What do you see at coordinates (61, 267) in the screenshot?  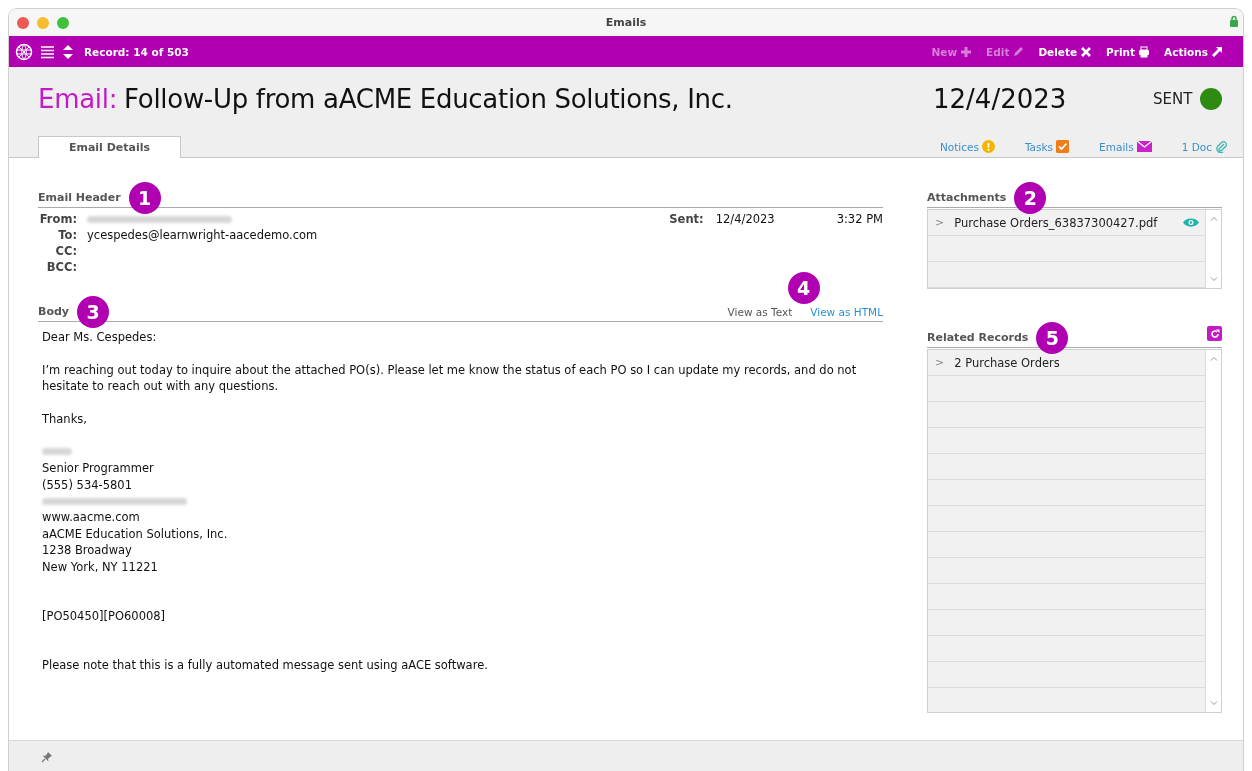 I see `field-label: BCC:` at bounding box center [61, 267].